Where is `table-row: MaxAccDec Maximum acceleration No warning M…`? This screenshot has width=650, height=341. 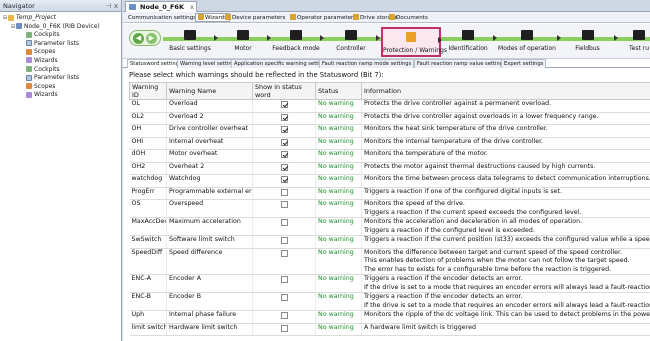
table-row: MaxAccDec Maximum acceleration No warning M… is located at coordinates (389, 226).